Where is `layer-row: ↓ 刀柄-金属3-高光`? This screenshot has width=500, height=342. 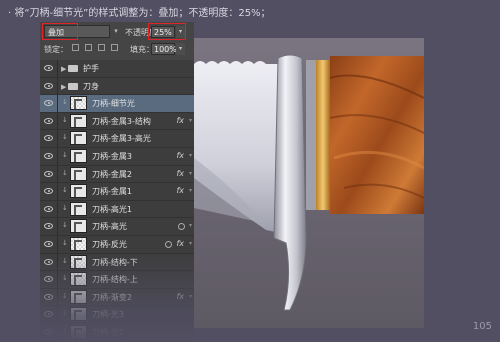 layer-row: ↓ 刀柄-金属3-高光 is located at coordinates (117, 139).